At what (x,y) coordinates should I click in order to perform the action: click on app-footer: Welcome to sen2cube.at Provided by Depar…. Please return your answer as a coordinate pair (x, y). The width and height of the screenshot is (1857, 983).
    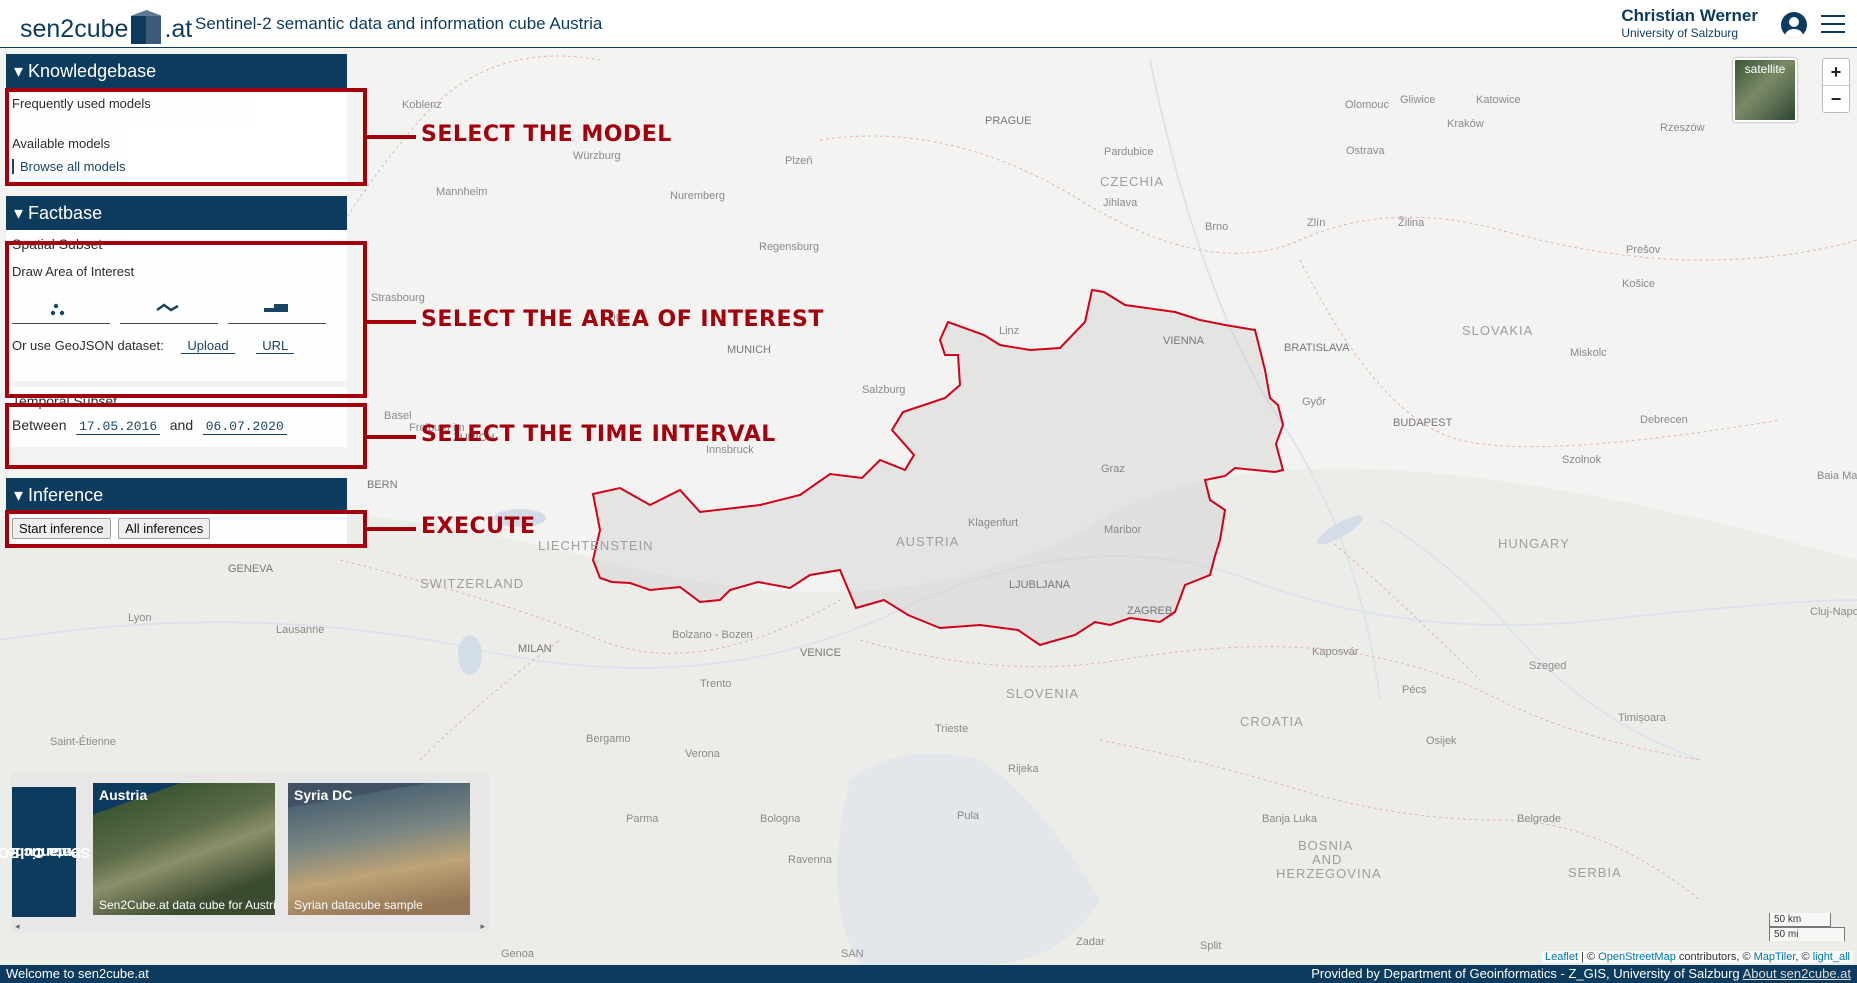
    Looking at the image, I should click on (928, 974).